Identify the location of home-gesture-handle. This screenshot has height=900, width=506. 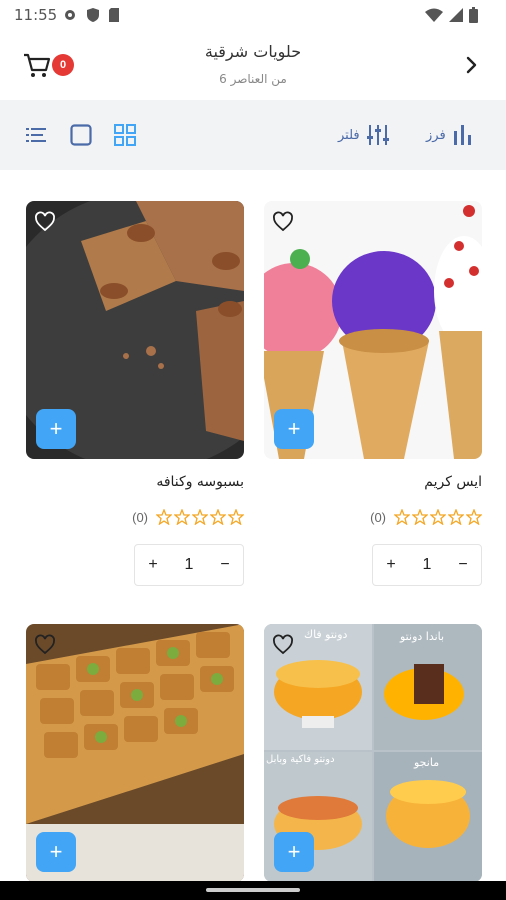
(253, 890).